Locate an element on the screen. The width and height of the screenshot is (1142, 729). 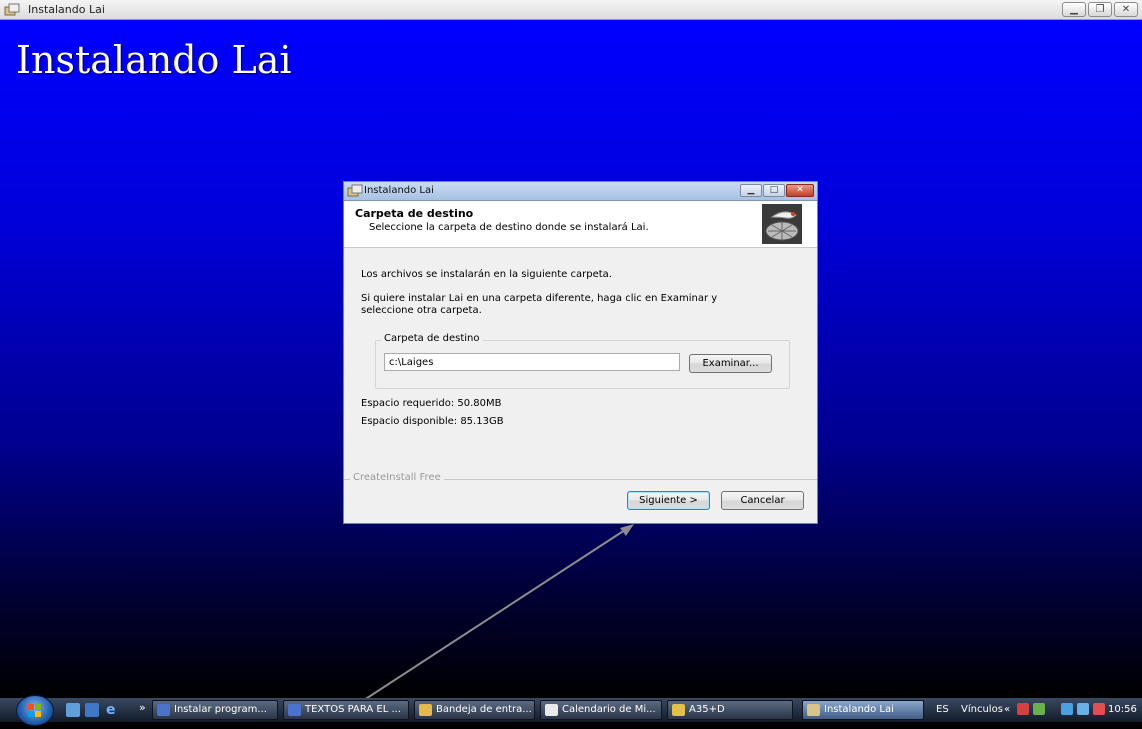
start-button is located at coordinates (35, 710).